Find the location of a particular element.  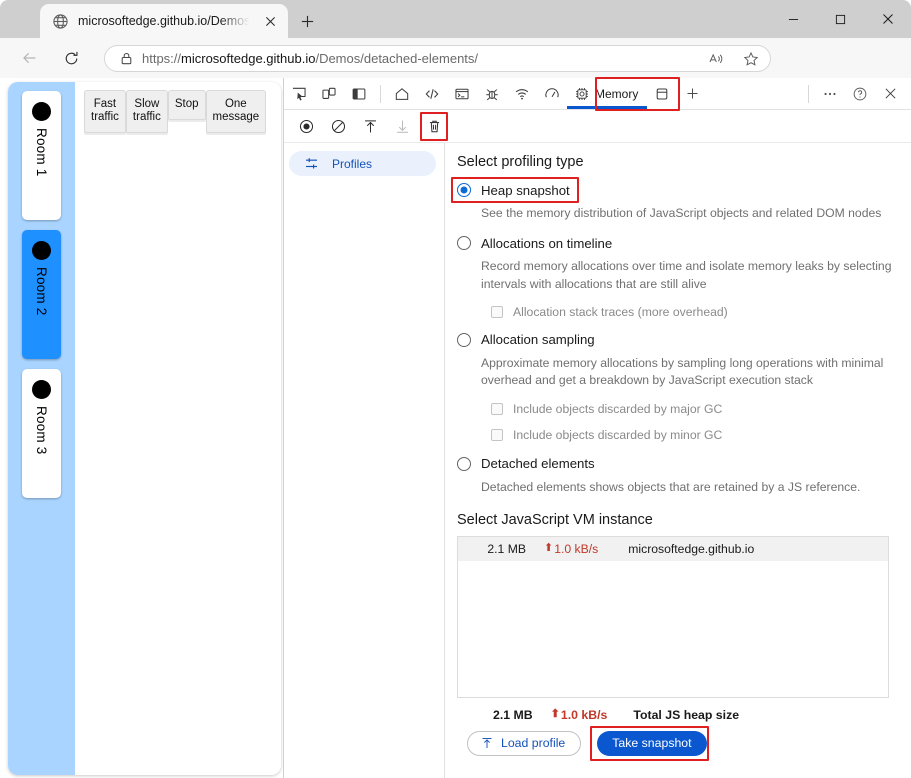

devtools-close-button is located at coordinates (890, 94).